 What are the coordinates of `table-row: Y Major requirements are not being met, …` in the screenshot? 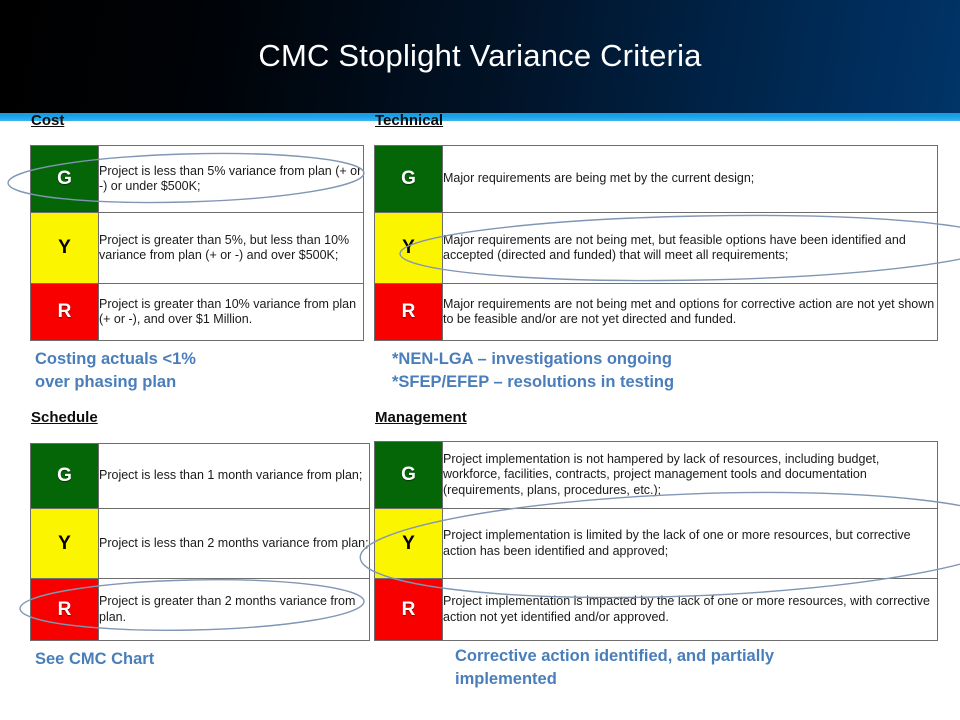 It's located at (656, 248).